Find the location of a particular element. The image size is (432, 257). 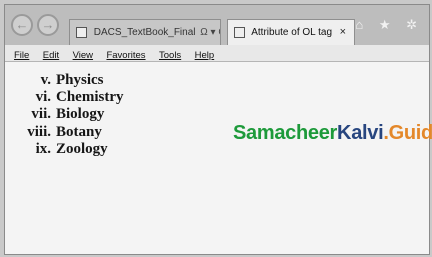

list-text: Chemistry is located at coordinates (90, 97).